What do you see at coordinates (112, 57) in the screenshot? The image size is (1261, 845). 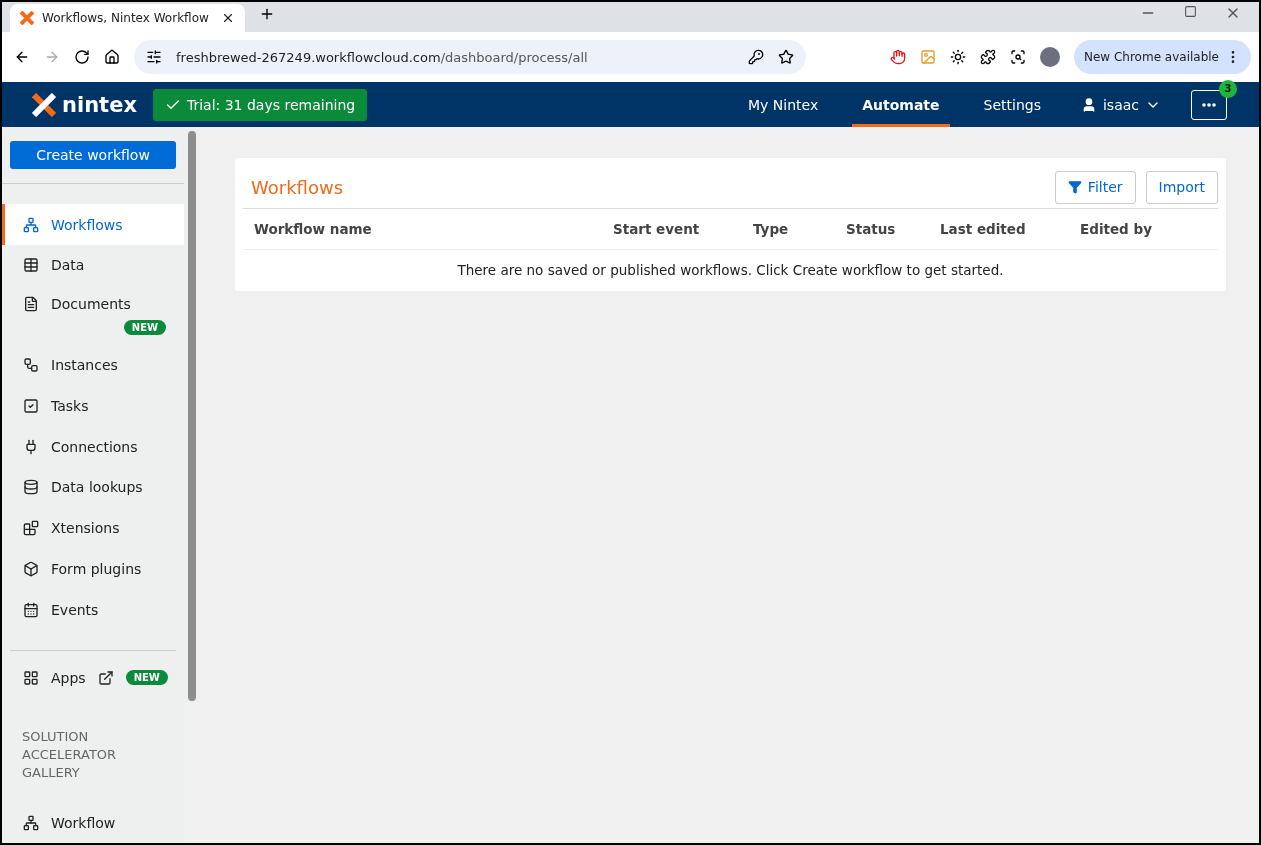 I see `home-icon` at bounding box center [112, 57].